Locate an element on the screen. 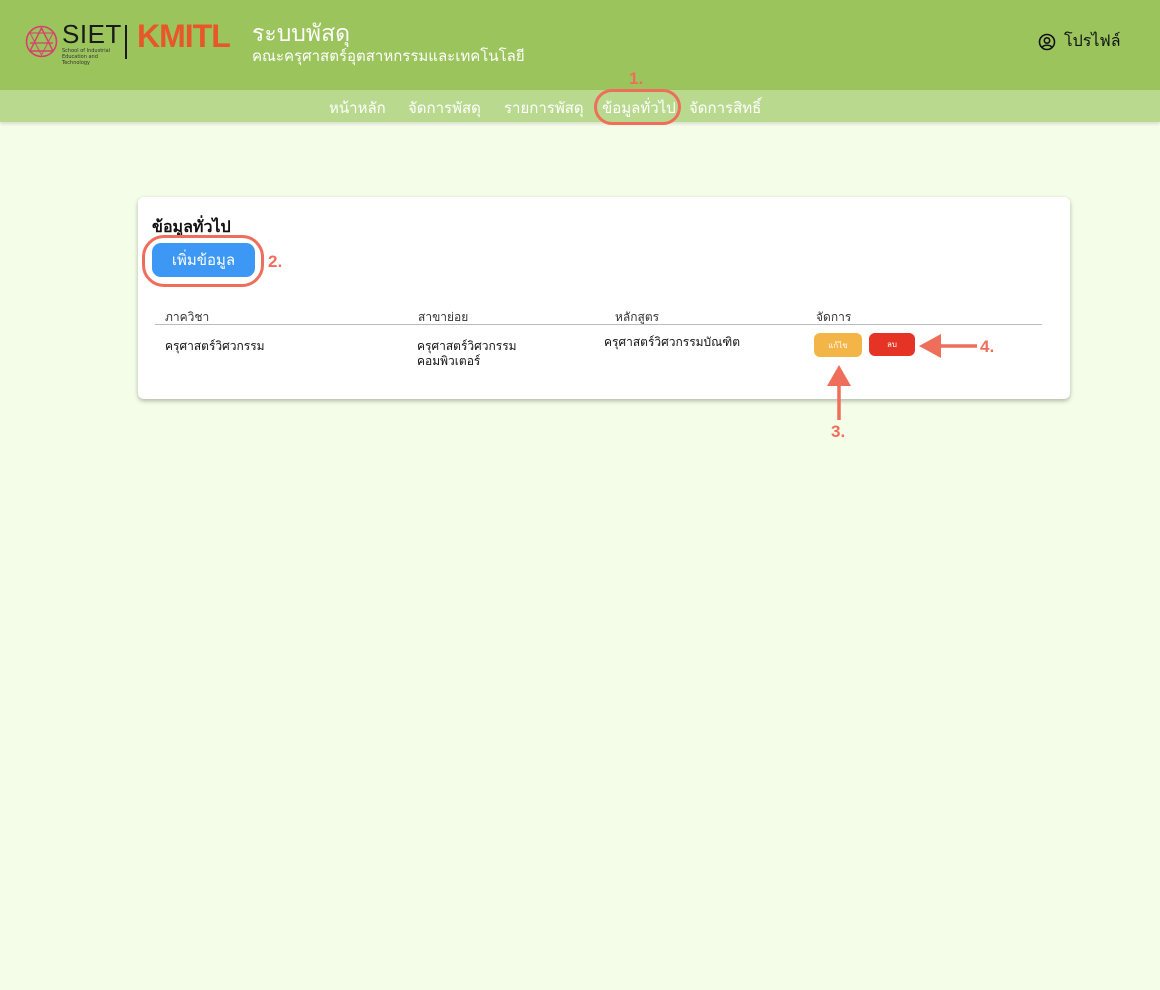  annotation-number-2: 2. is located at coordinates (275, 261).